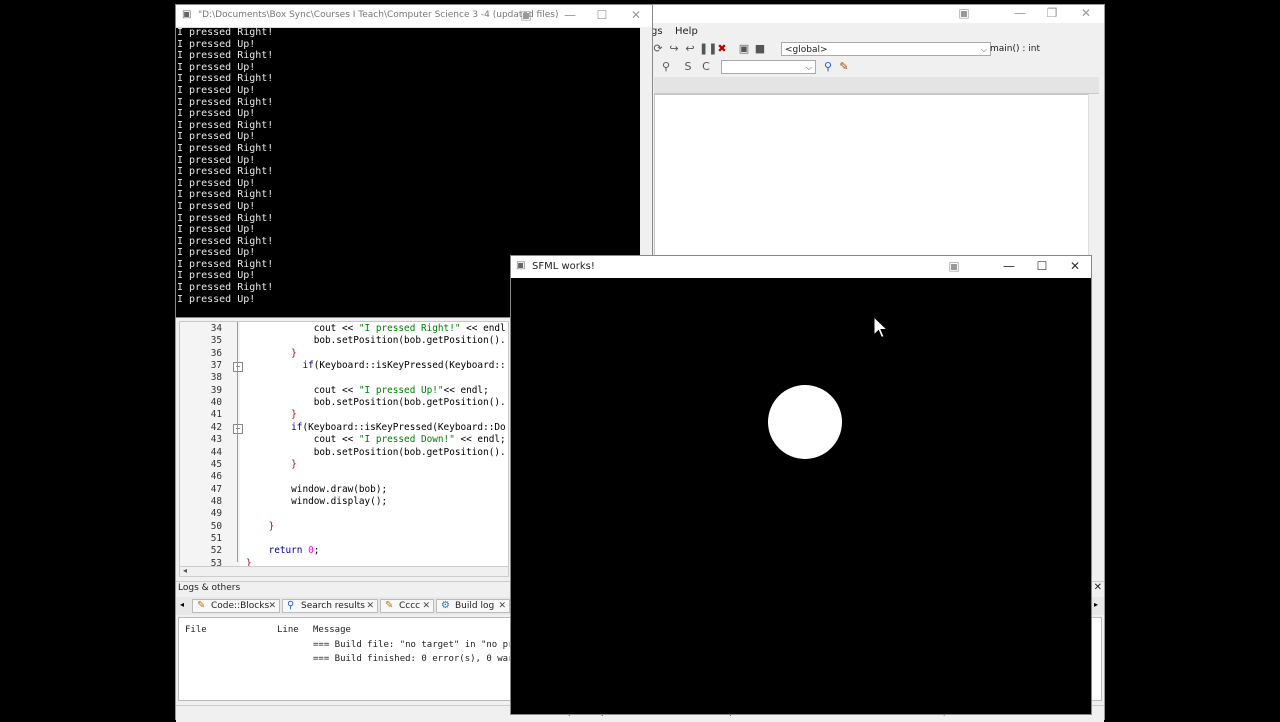 The image size is (1280, 722). What do you see at coordinates (216, 341) in the screenshot?
I see `line-number: 35` at bounding box center [216, 341].